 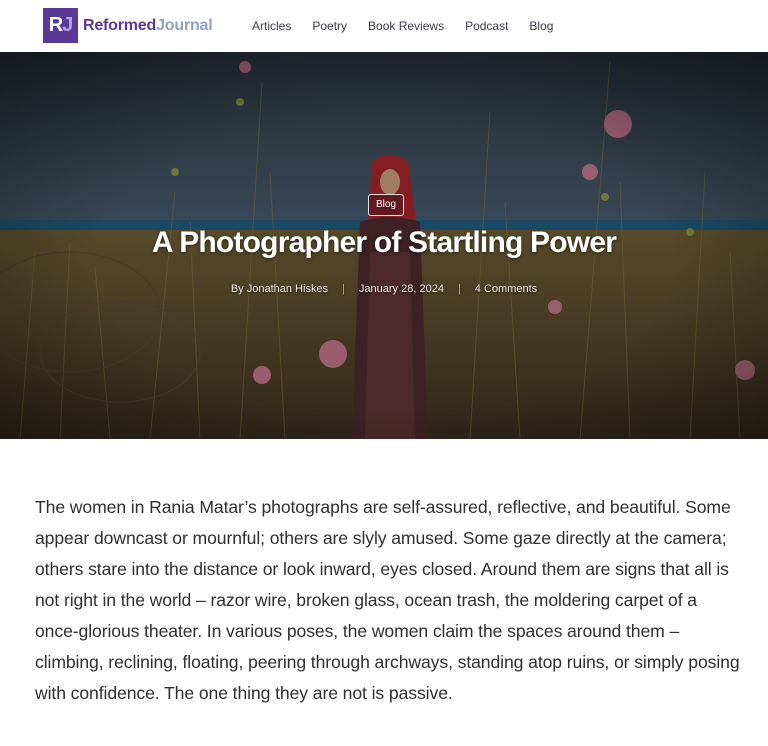 What do you see at coordinates (271, 26) in the screenshot?
I see `nav-articles: Articles` at bounding box center [271, 26].